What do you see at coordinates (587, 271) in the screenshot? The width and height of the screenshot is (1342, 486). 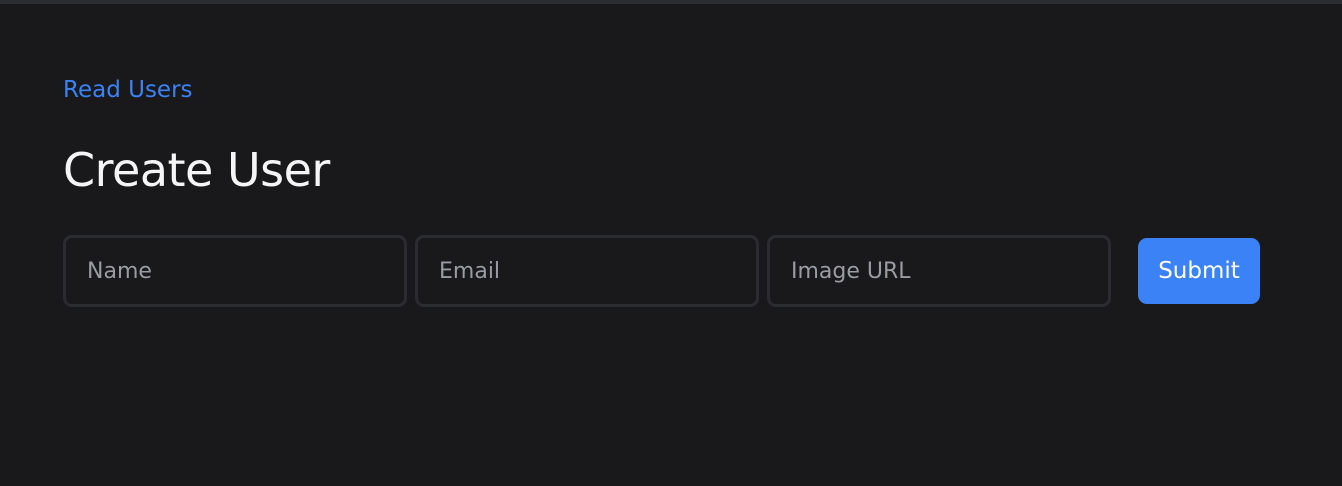 I see `email-input` at bounding box center [587, 271].